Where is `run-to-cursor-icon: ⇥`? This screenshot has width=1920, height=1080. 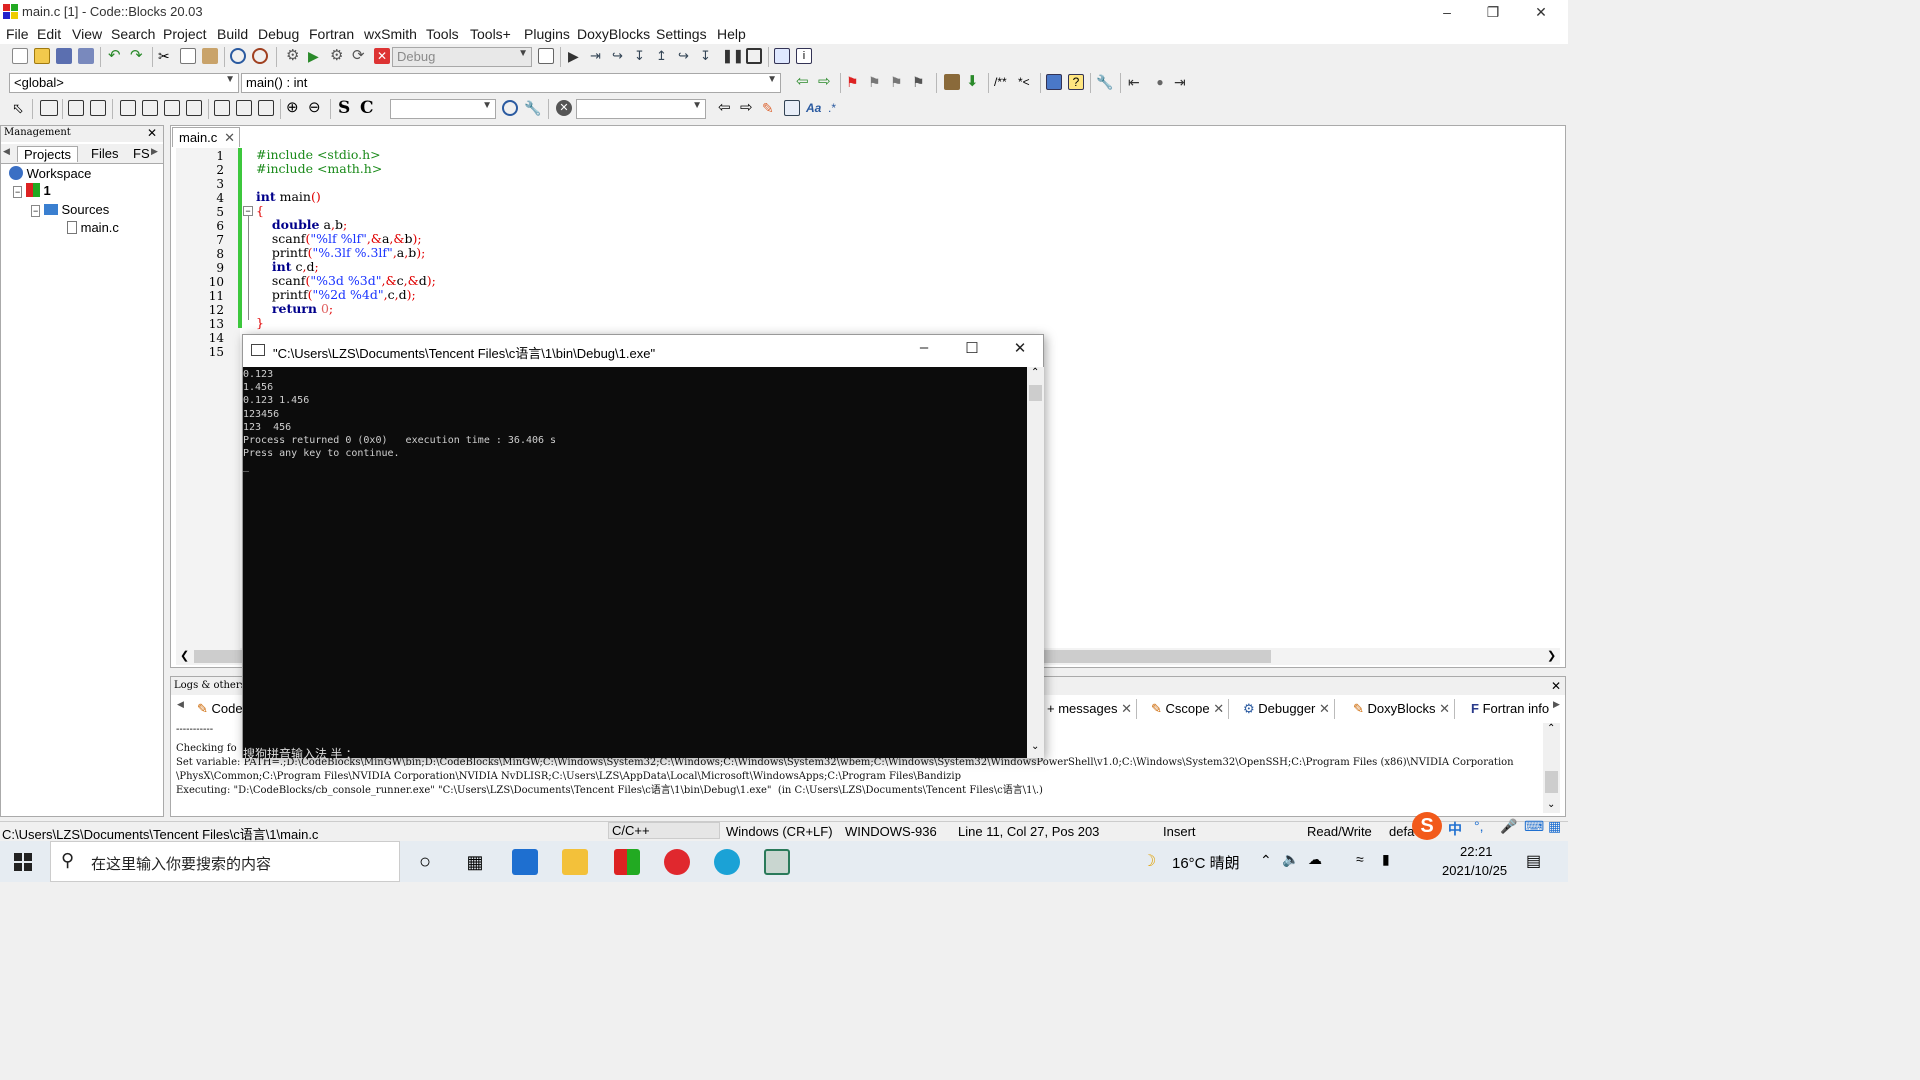 run-to-cursor-icon: ⇥ is located at coordinates (598, 56).